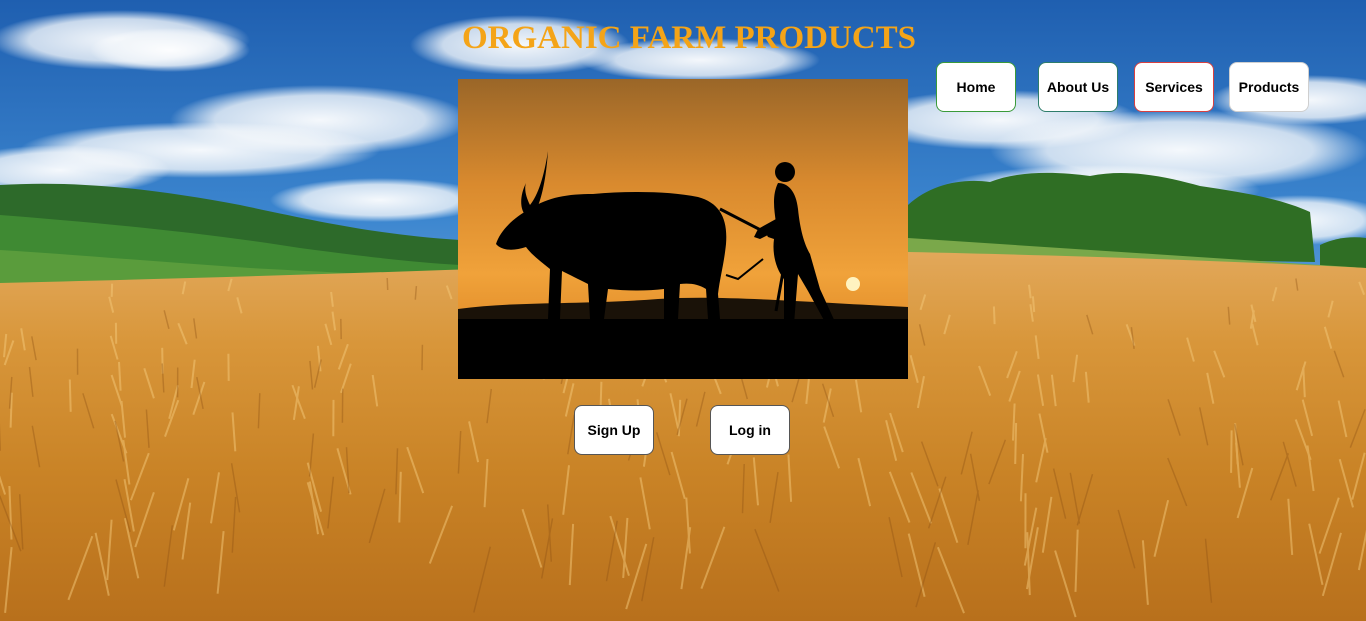 This screenshot has width=1366, height=621. Describe the element at coordinates (689, 38) in the screenshot. I see `page-title: ORGANIC FARM PRODUCTS` at that location.